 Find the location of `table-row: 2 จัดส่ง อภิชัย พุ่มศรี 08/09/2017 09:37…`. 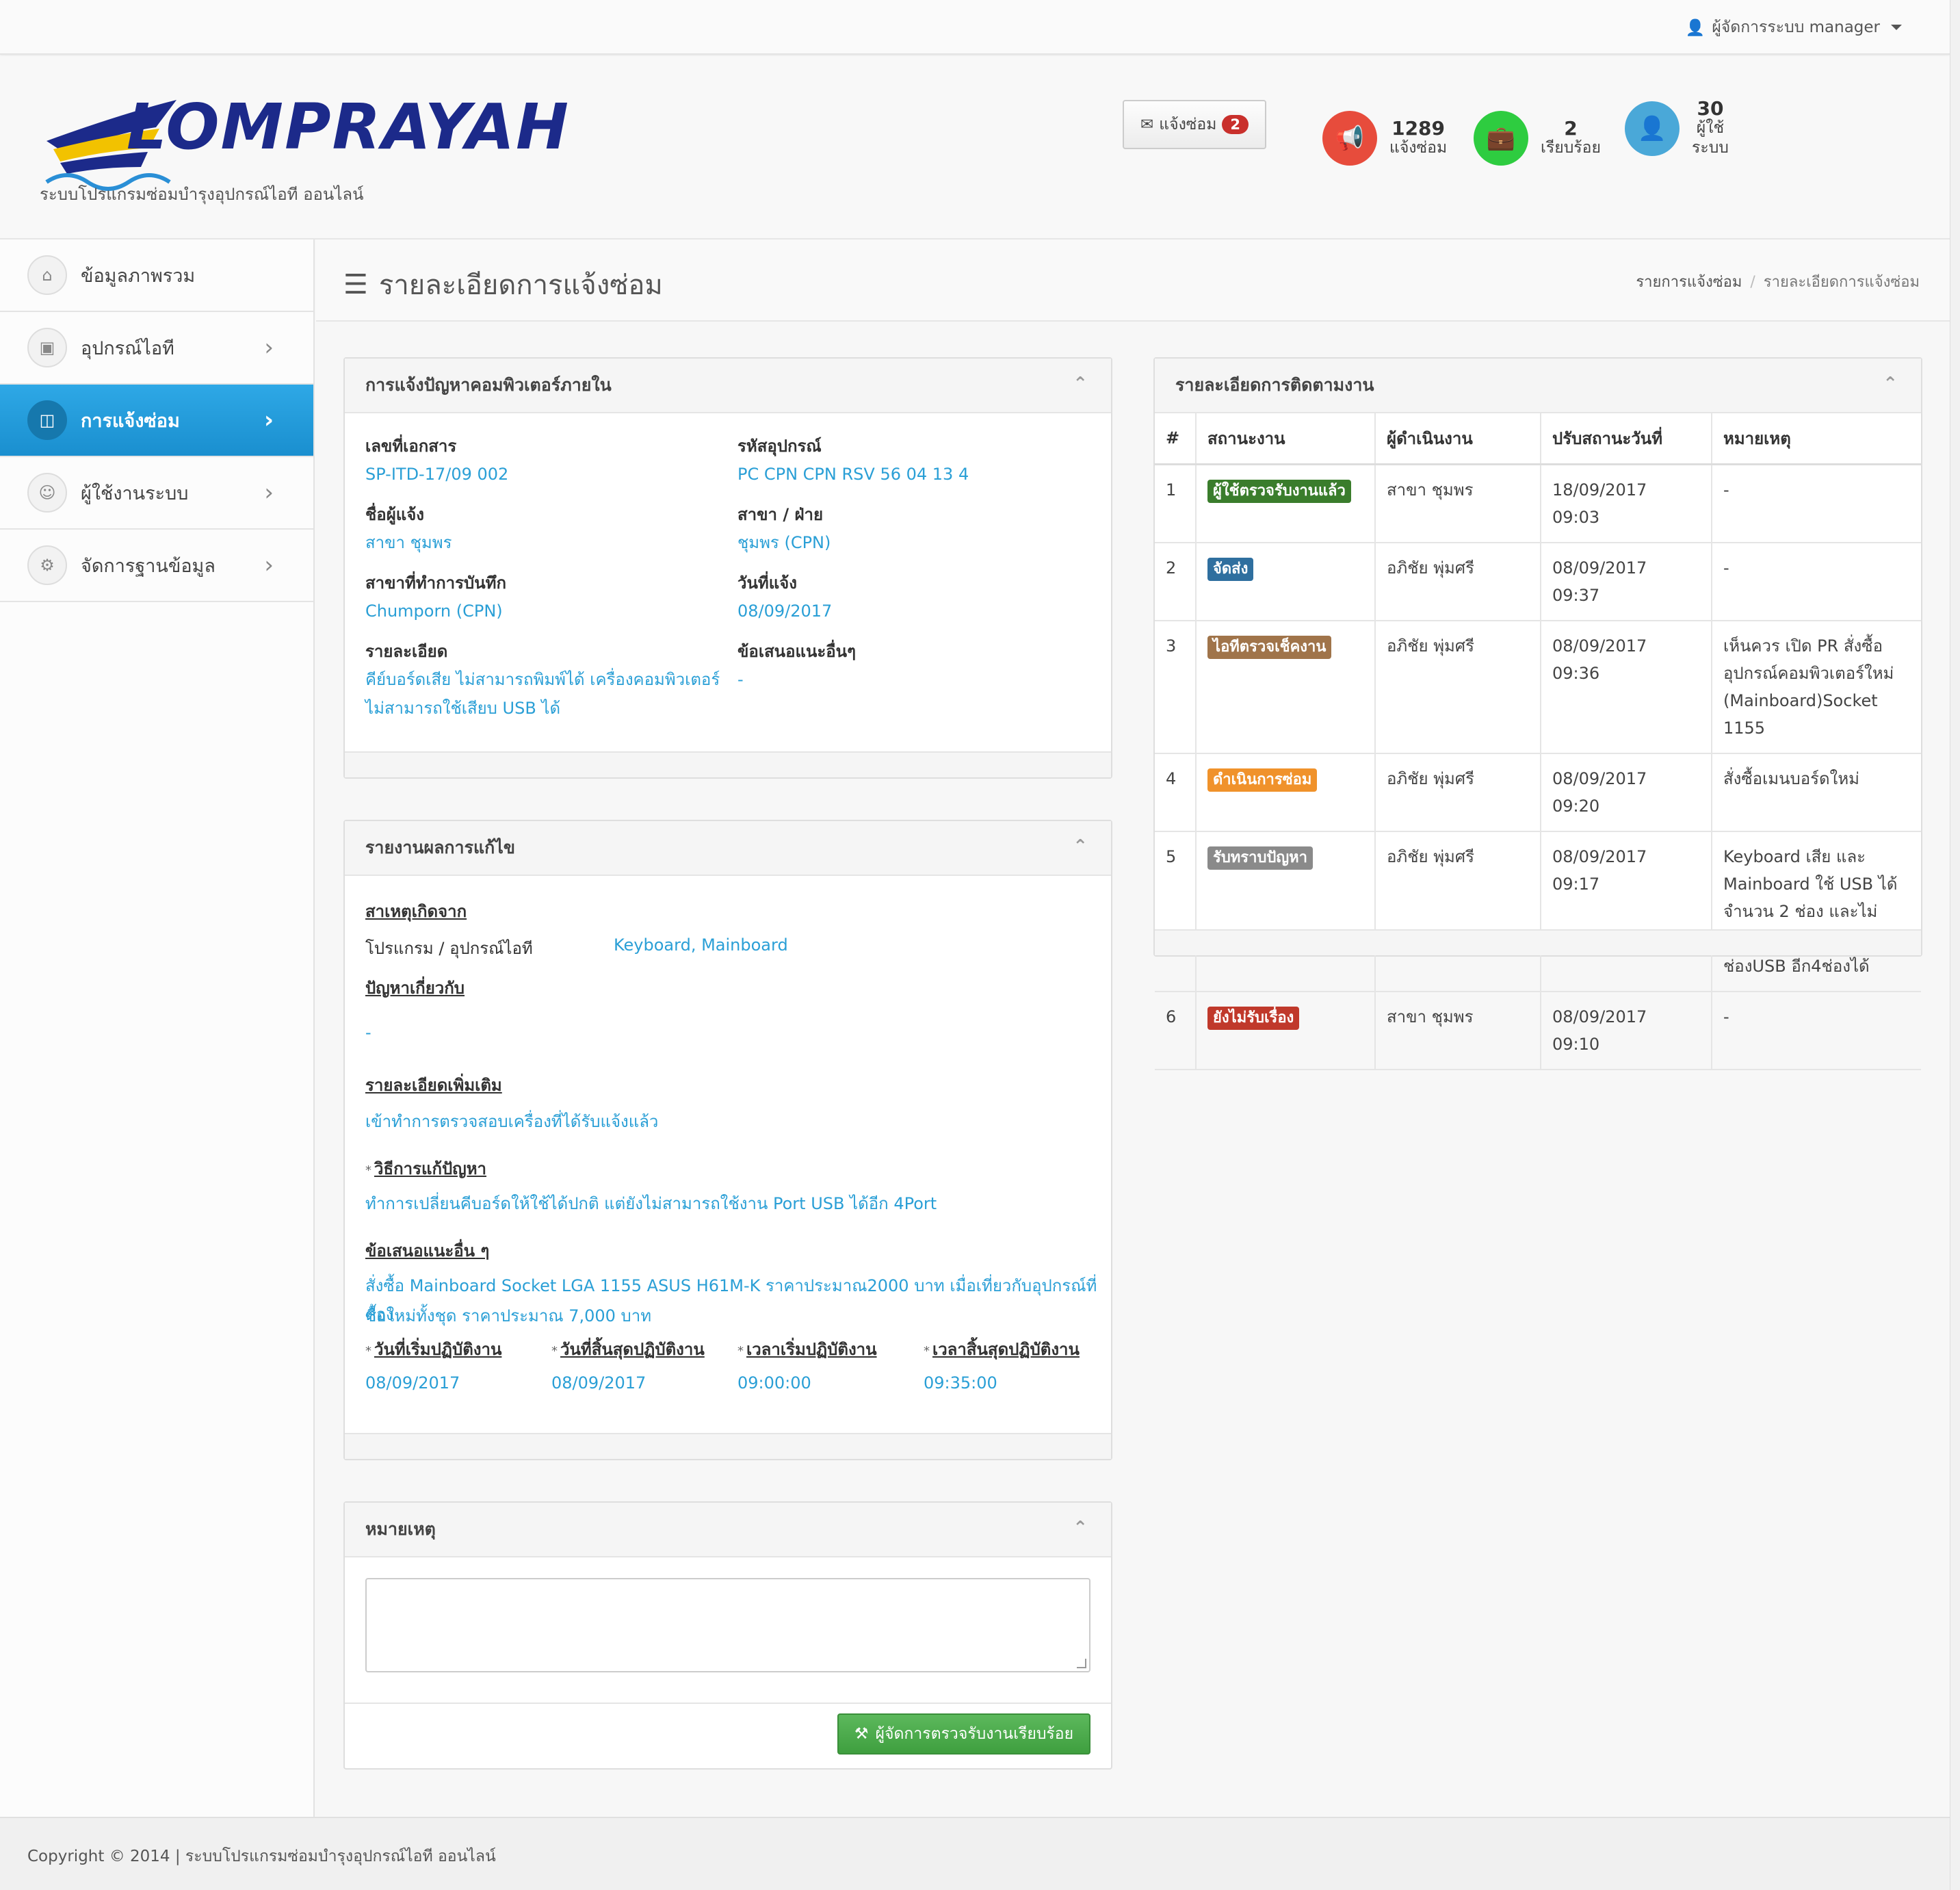

table-row: 2 จัดส่ง อภิชัย พุ่มศรี 08/09/2017 09:37… is located at coordinates (1538, 581).